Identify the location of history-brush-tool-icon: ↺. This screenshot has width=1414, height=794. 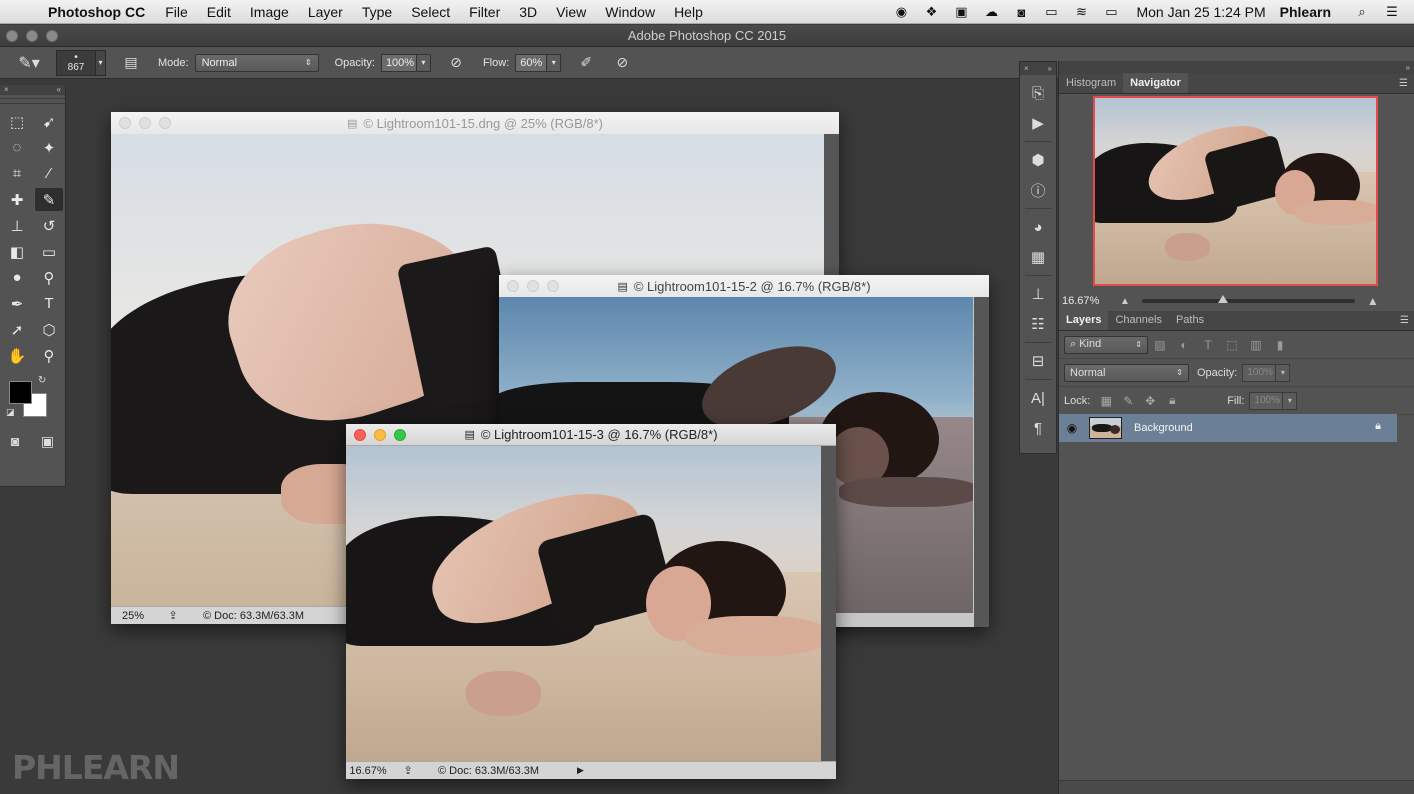
(49, 225).